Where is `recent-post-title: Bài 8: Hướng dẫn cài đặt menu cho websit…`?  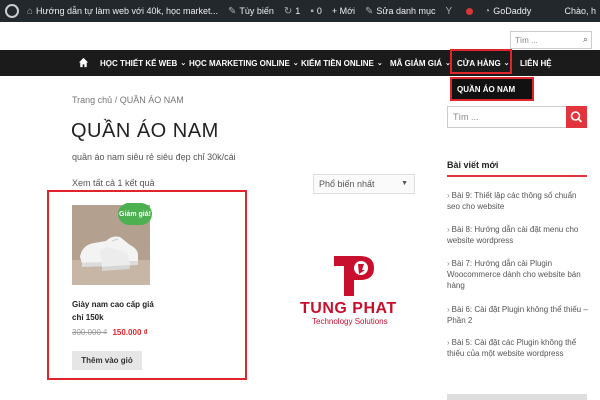 recent-post-title: Bài 8: Hướng dẫn cài đặt menu cho websit… is located at coordinates (513, 235).